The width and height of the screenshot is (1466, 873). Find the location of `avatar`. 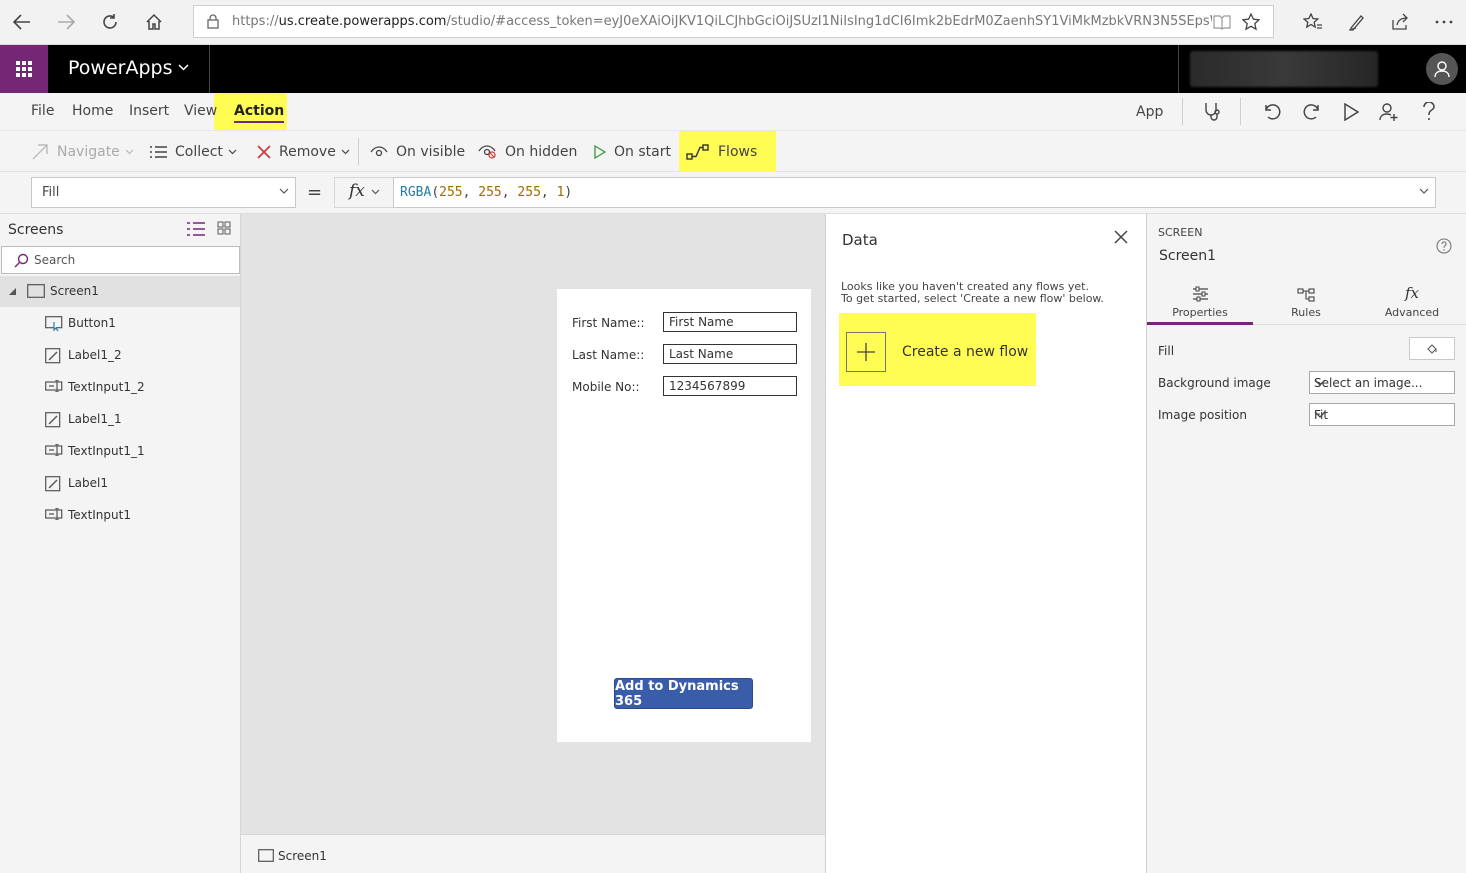

avatar is located at coordinates (1442, 69).